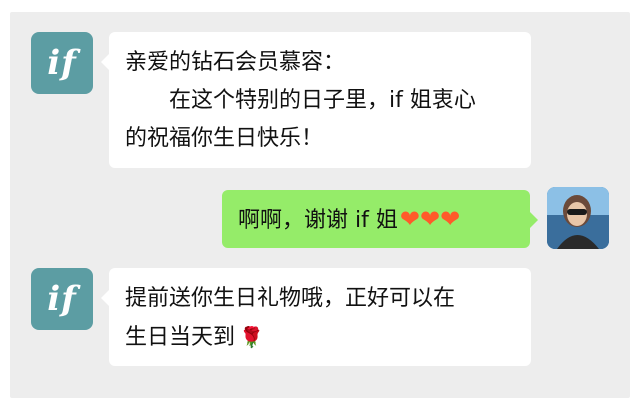  What do you see at coordinates (290, 298) in the screenshot?
I see `message-line: 提前送你生日礼物哦，正好可以在` at bounding box center [290, 298].